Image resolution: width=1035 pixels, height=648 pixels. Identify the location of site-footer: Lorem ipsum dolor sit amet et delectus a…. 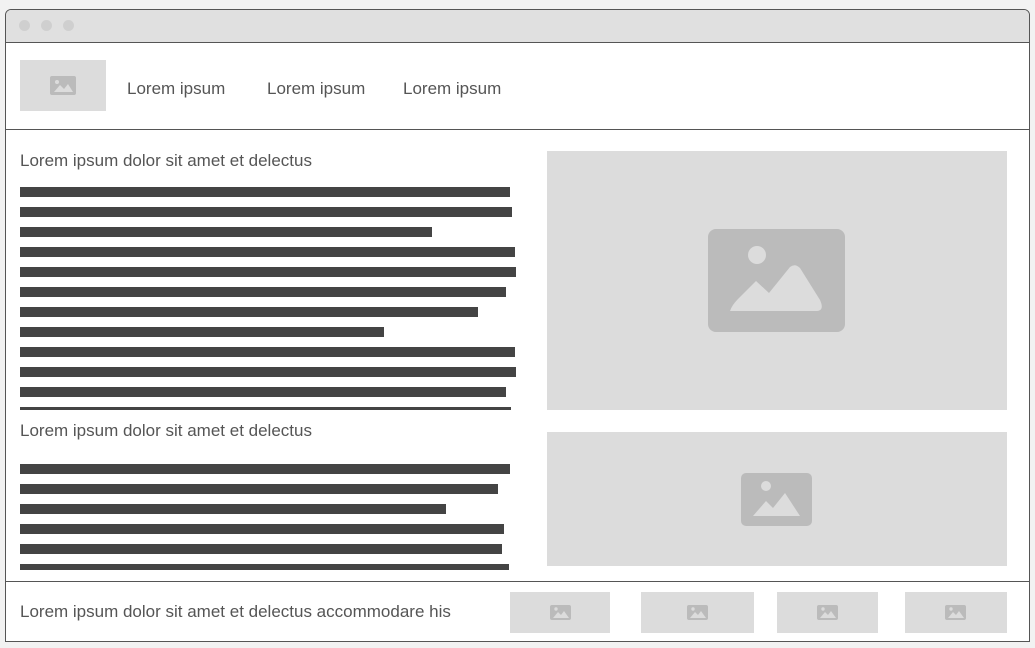
(517, 611).